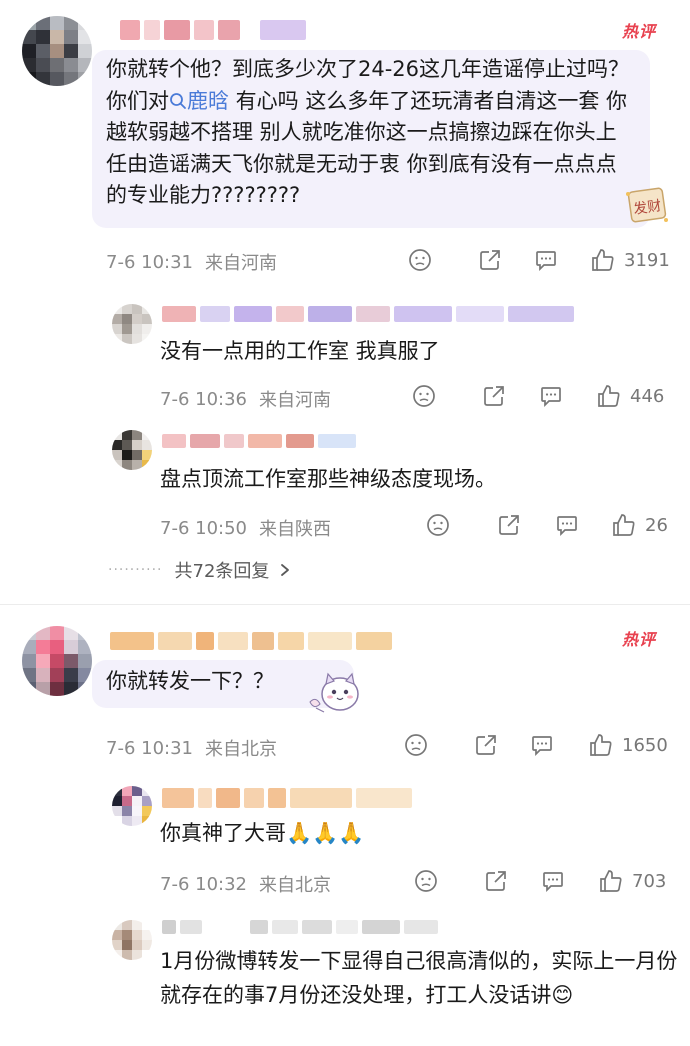 Image resolution: width=690 pixels, height=1046 pixels. What do you see at coordinates (646, 206) in the screenshot?
I see `fortune-sticker: 发财` at bounding box center [646, 206].